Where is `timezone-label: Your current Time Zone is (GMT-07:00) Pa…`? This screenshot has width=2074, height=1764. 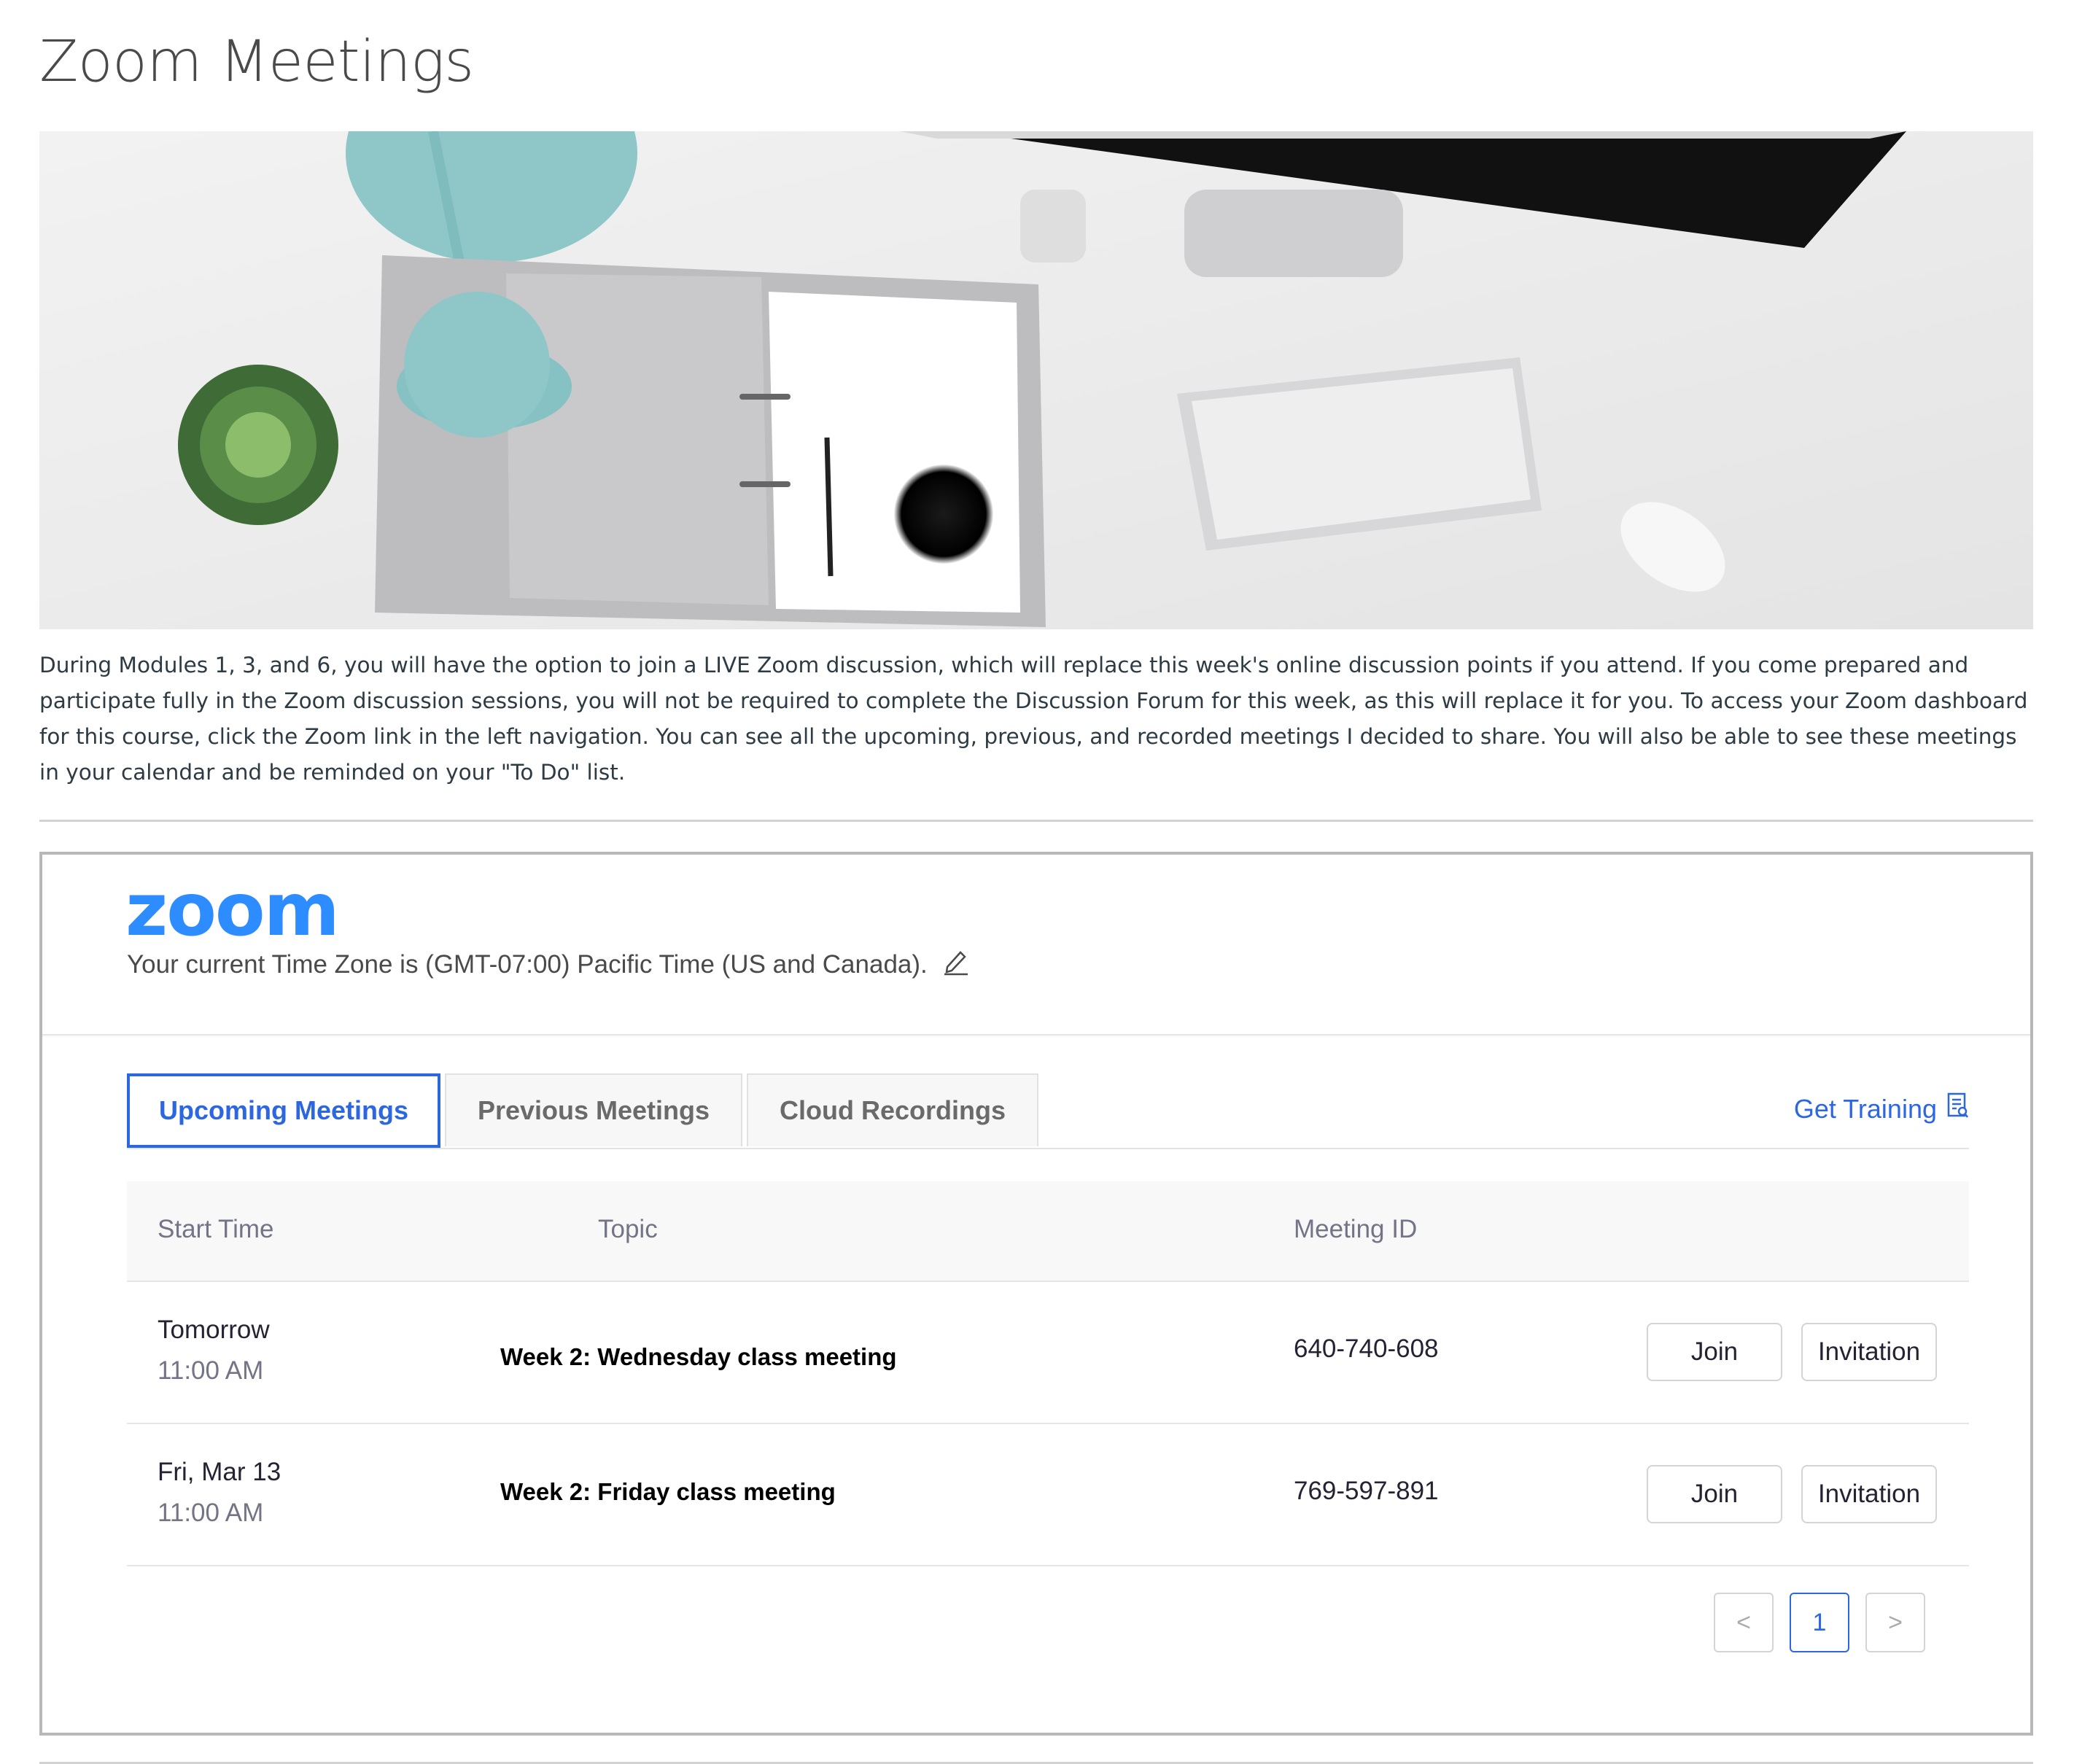 timezone-label: Your current Time Zone is (GMT-07:00) Pa… is located at coordinates (527, 964).